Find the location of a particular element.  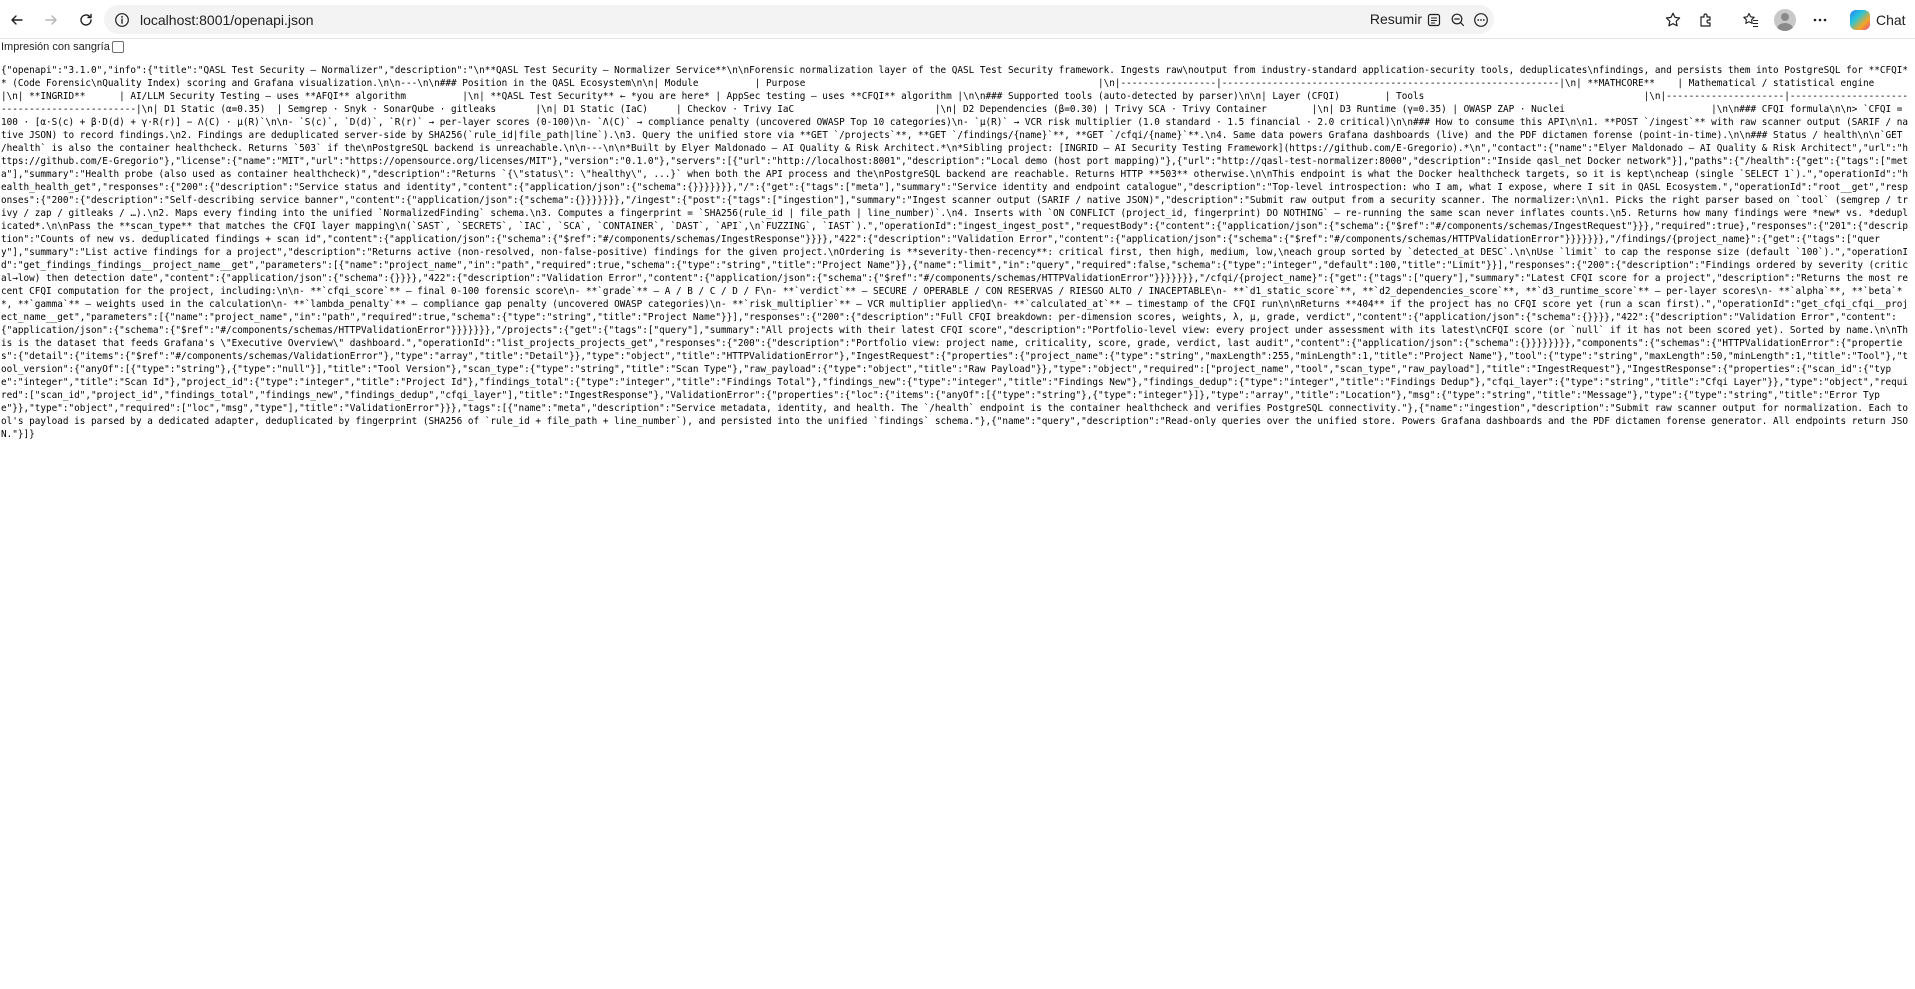

star-icon is located at coordinates (1673, 20).